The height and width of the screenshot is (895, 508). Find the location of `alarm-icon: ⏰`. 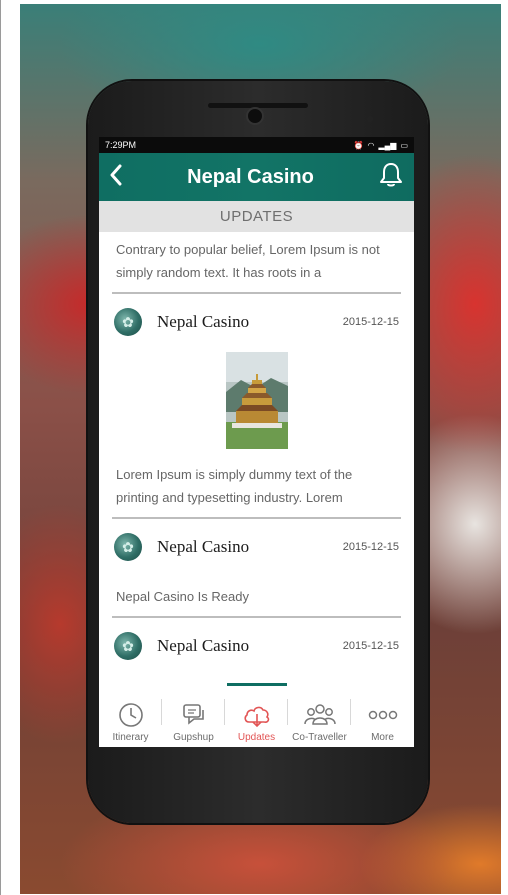

alarm-icon: ⏰ is located at coordinates (358, 145).